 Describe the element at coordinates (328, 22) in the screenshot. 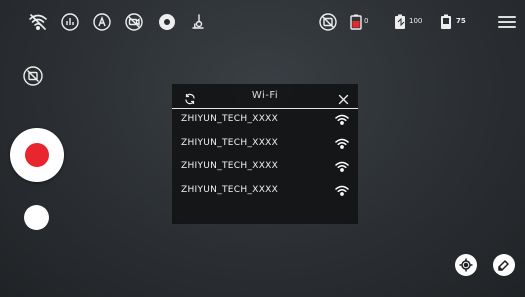

I see `hdr-off-icon` at that location.